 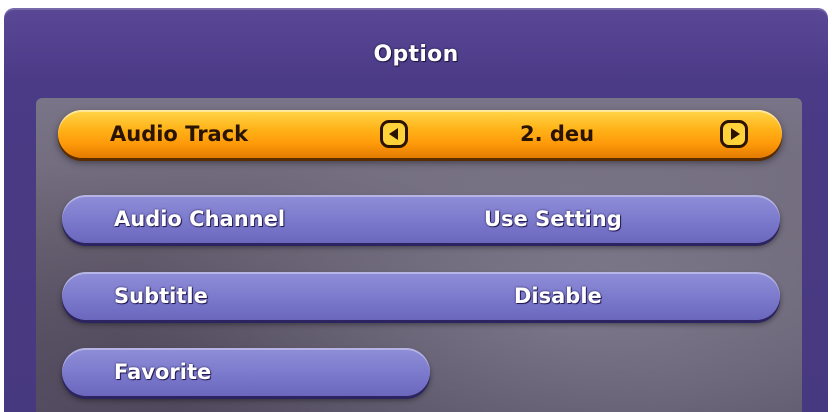 I want to click on audio-track-label: Audio Track, so click(x=179, y=134).